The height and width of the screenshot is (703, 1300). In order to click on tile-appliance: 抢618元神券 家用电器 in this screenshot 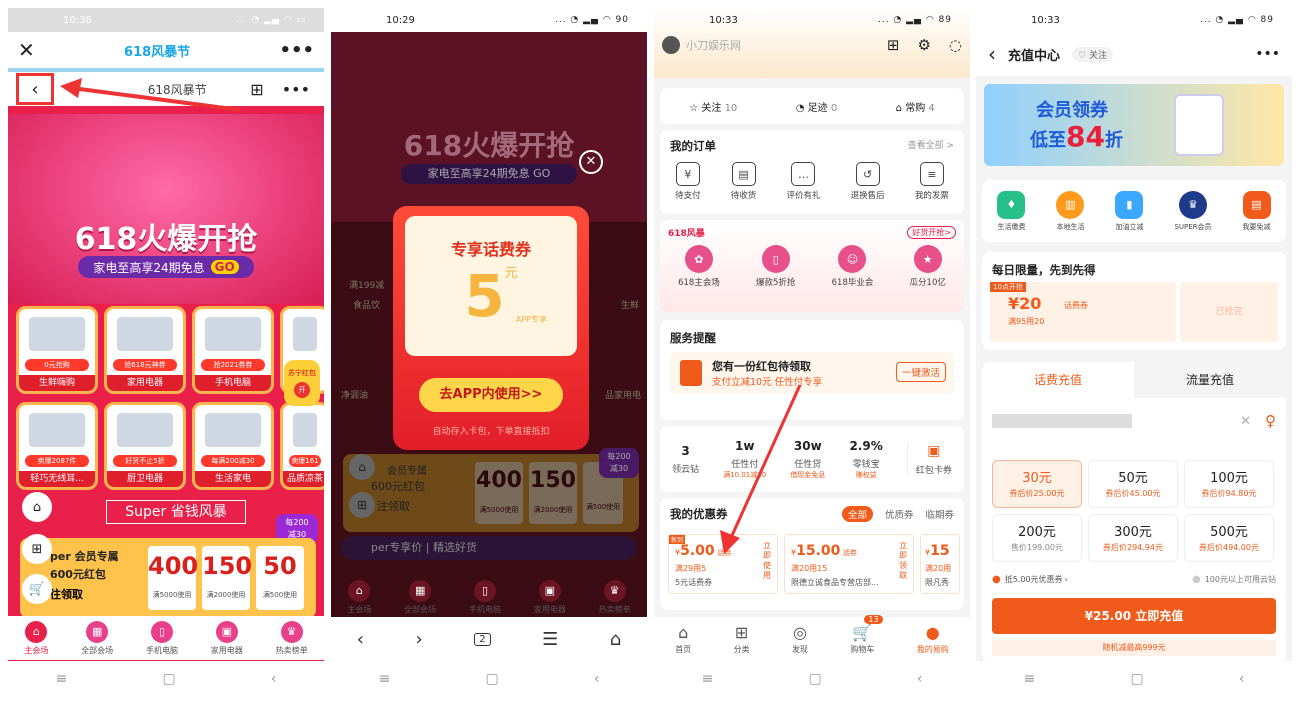, I will do `click(145, 350)`.